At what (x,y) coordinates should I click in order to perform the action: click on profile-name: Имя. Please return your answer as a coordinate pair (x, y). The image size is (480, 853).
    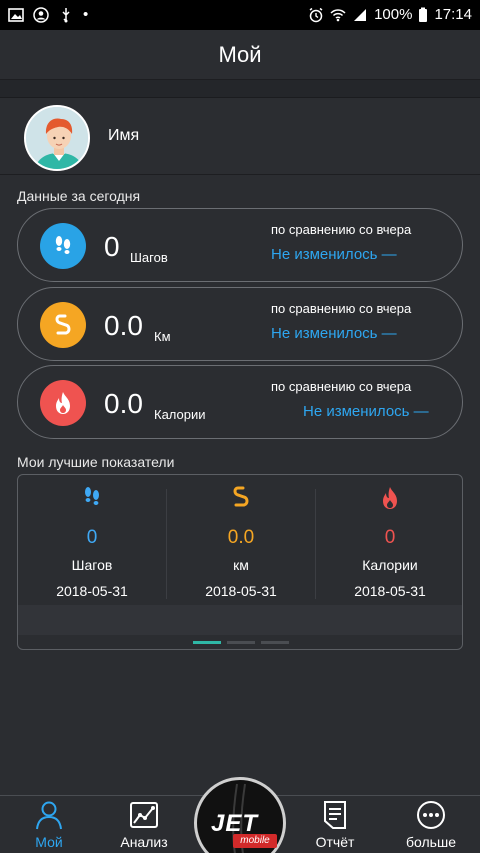
    Looking at the image, I should click on (124, 135).